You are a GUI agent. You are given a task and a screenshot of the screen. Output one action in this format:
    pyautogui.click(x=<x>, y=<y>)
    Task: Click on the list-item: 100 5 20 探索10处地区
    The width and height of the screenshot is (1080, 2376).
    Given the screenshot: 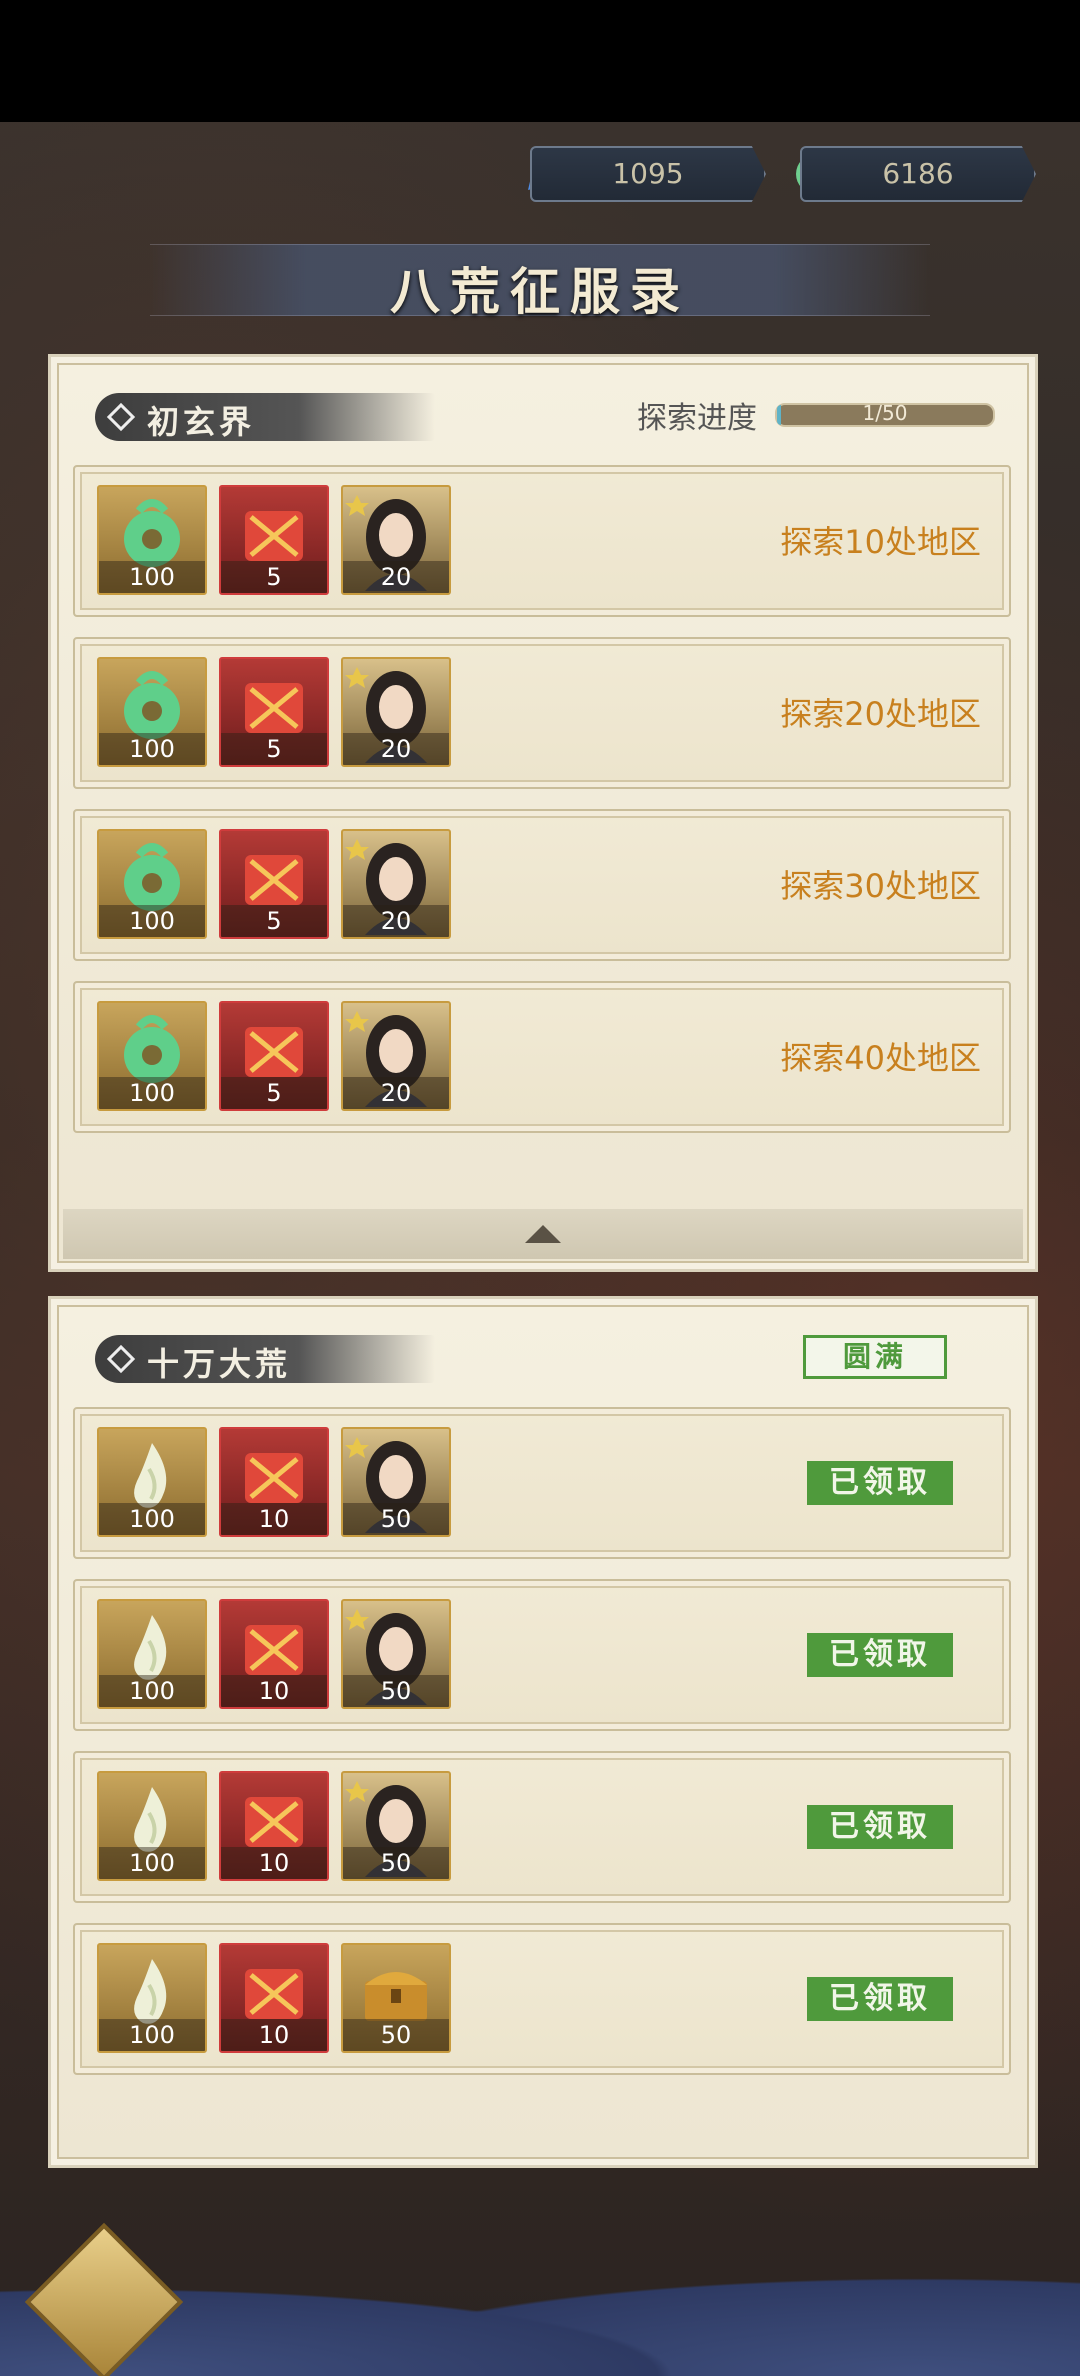 What is the action you would take?
    pyautogui.click(x=542, y=541)
    